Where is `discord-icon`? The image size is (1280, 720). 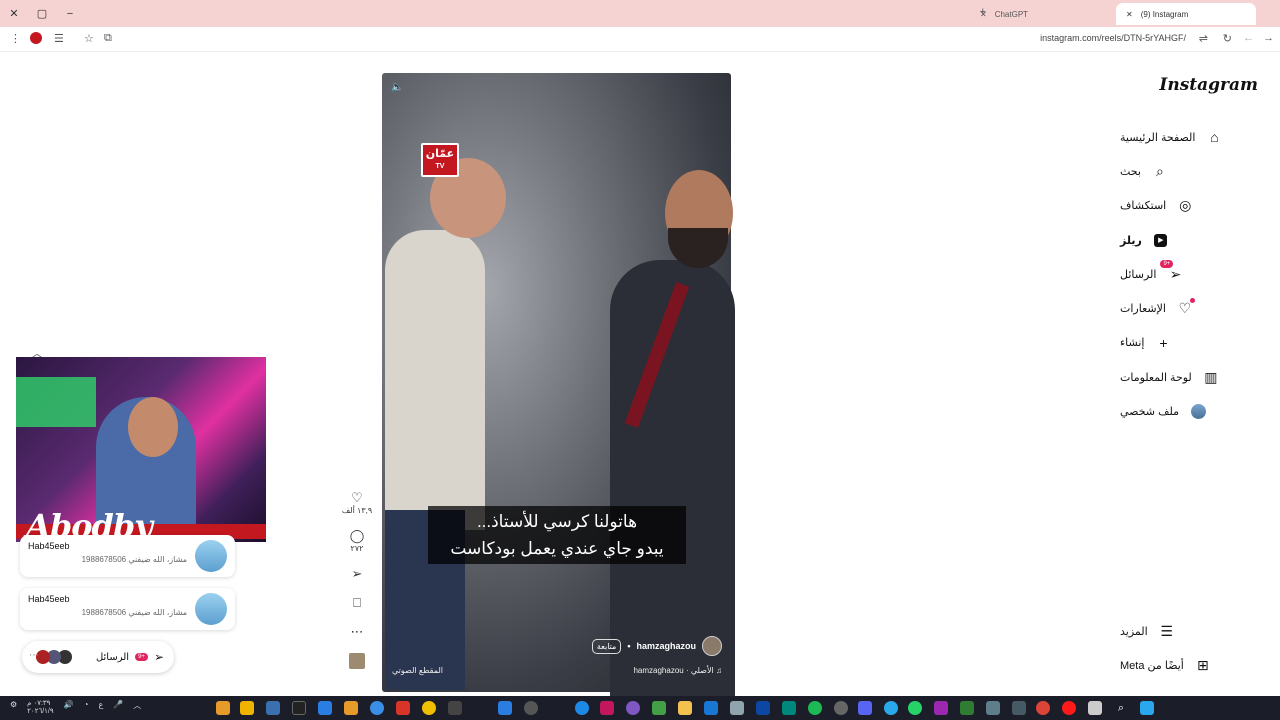
discord-icon is located at coordinates (865, 708).